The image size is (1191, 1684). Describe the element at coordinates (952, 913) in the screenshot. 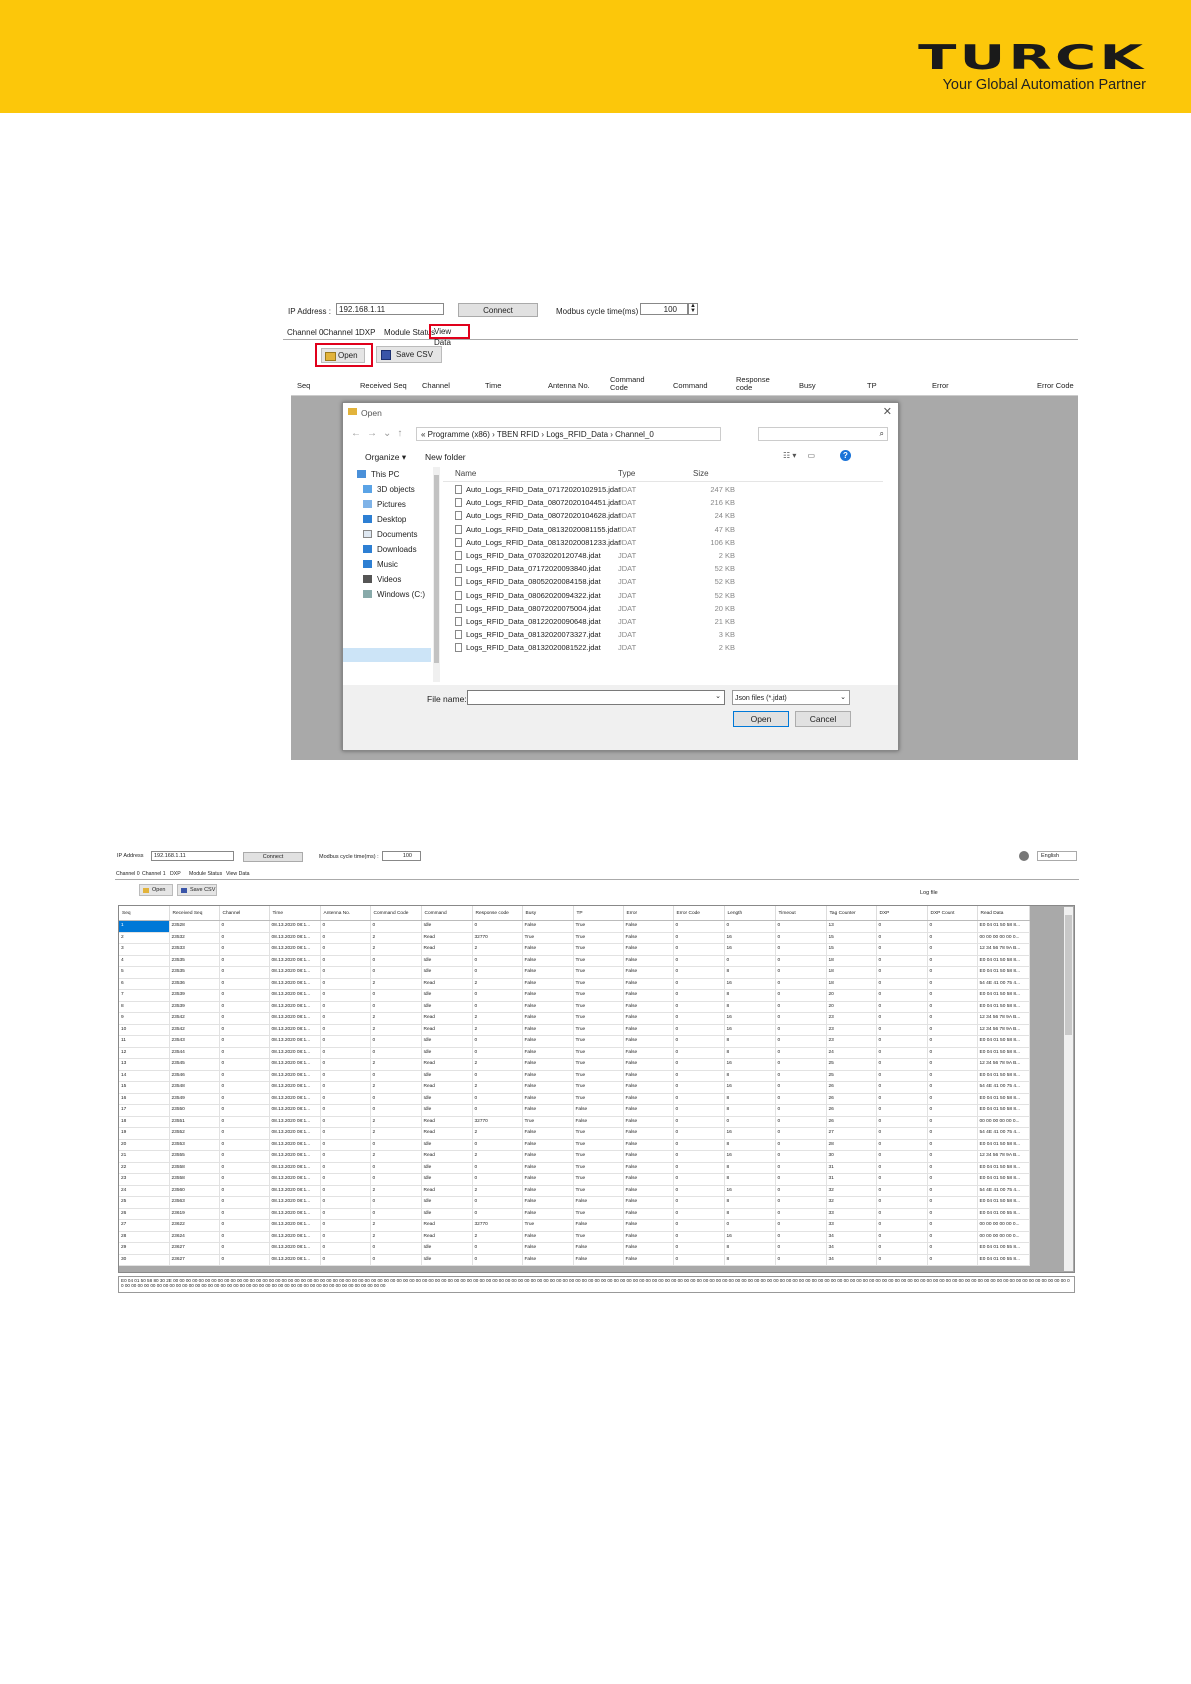

I see `column-header: DXP Count` at that location.